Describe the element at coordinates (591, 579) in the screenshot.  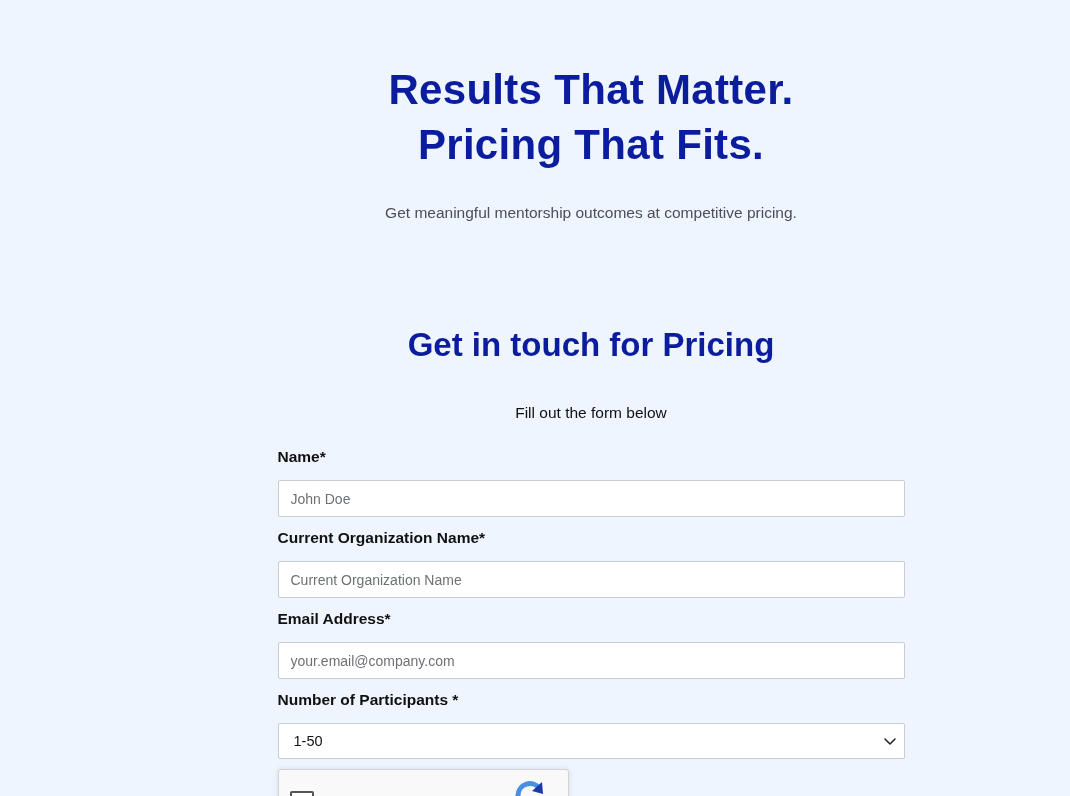
I see `input-field: Current Organization Name` at that location.